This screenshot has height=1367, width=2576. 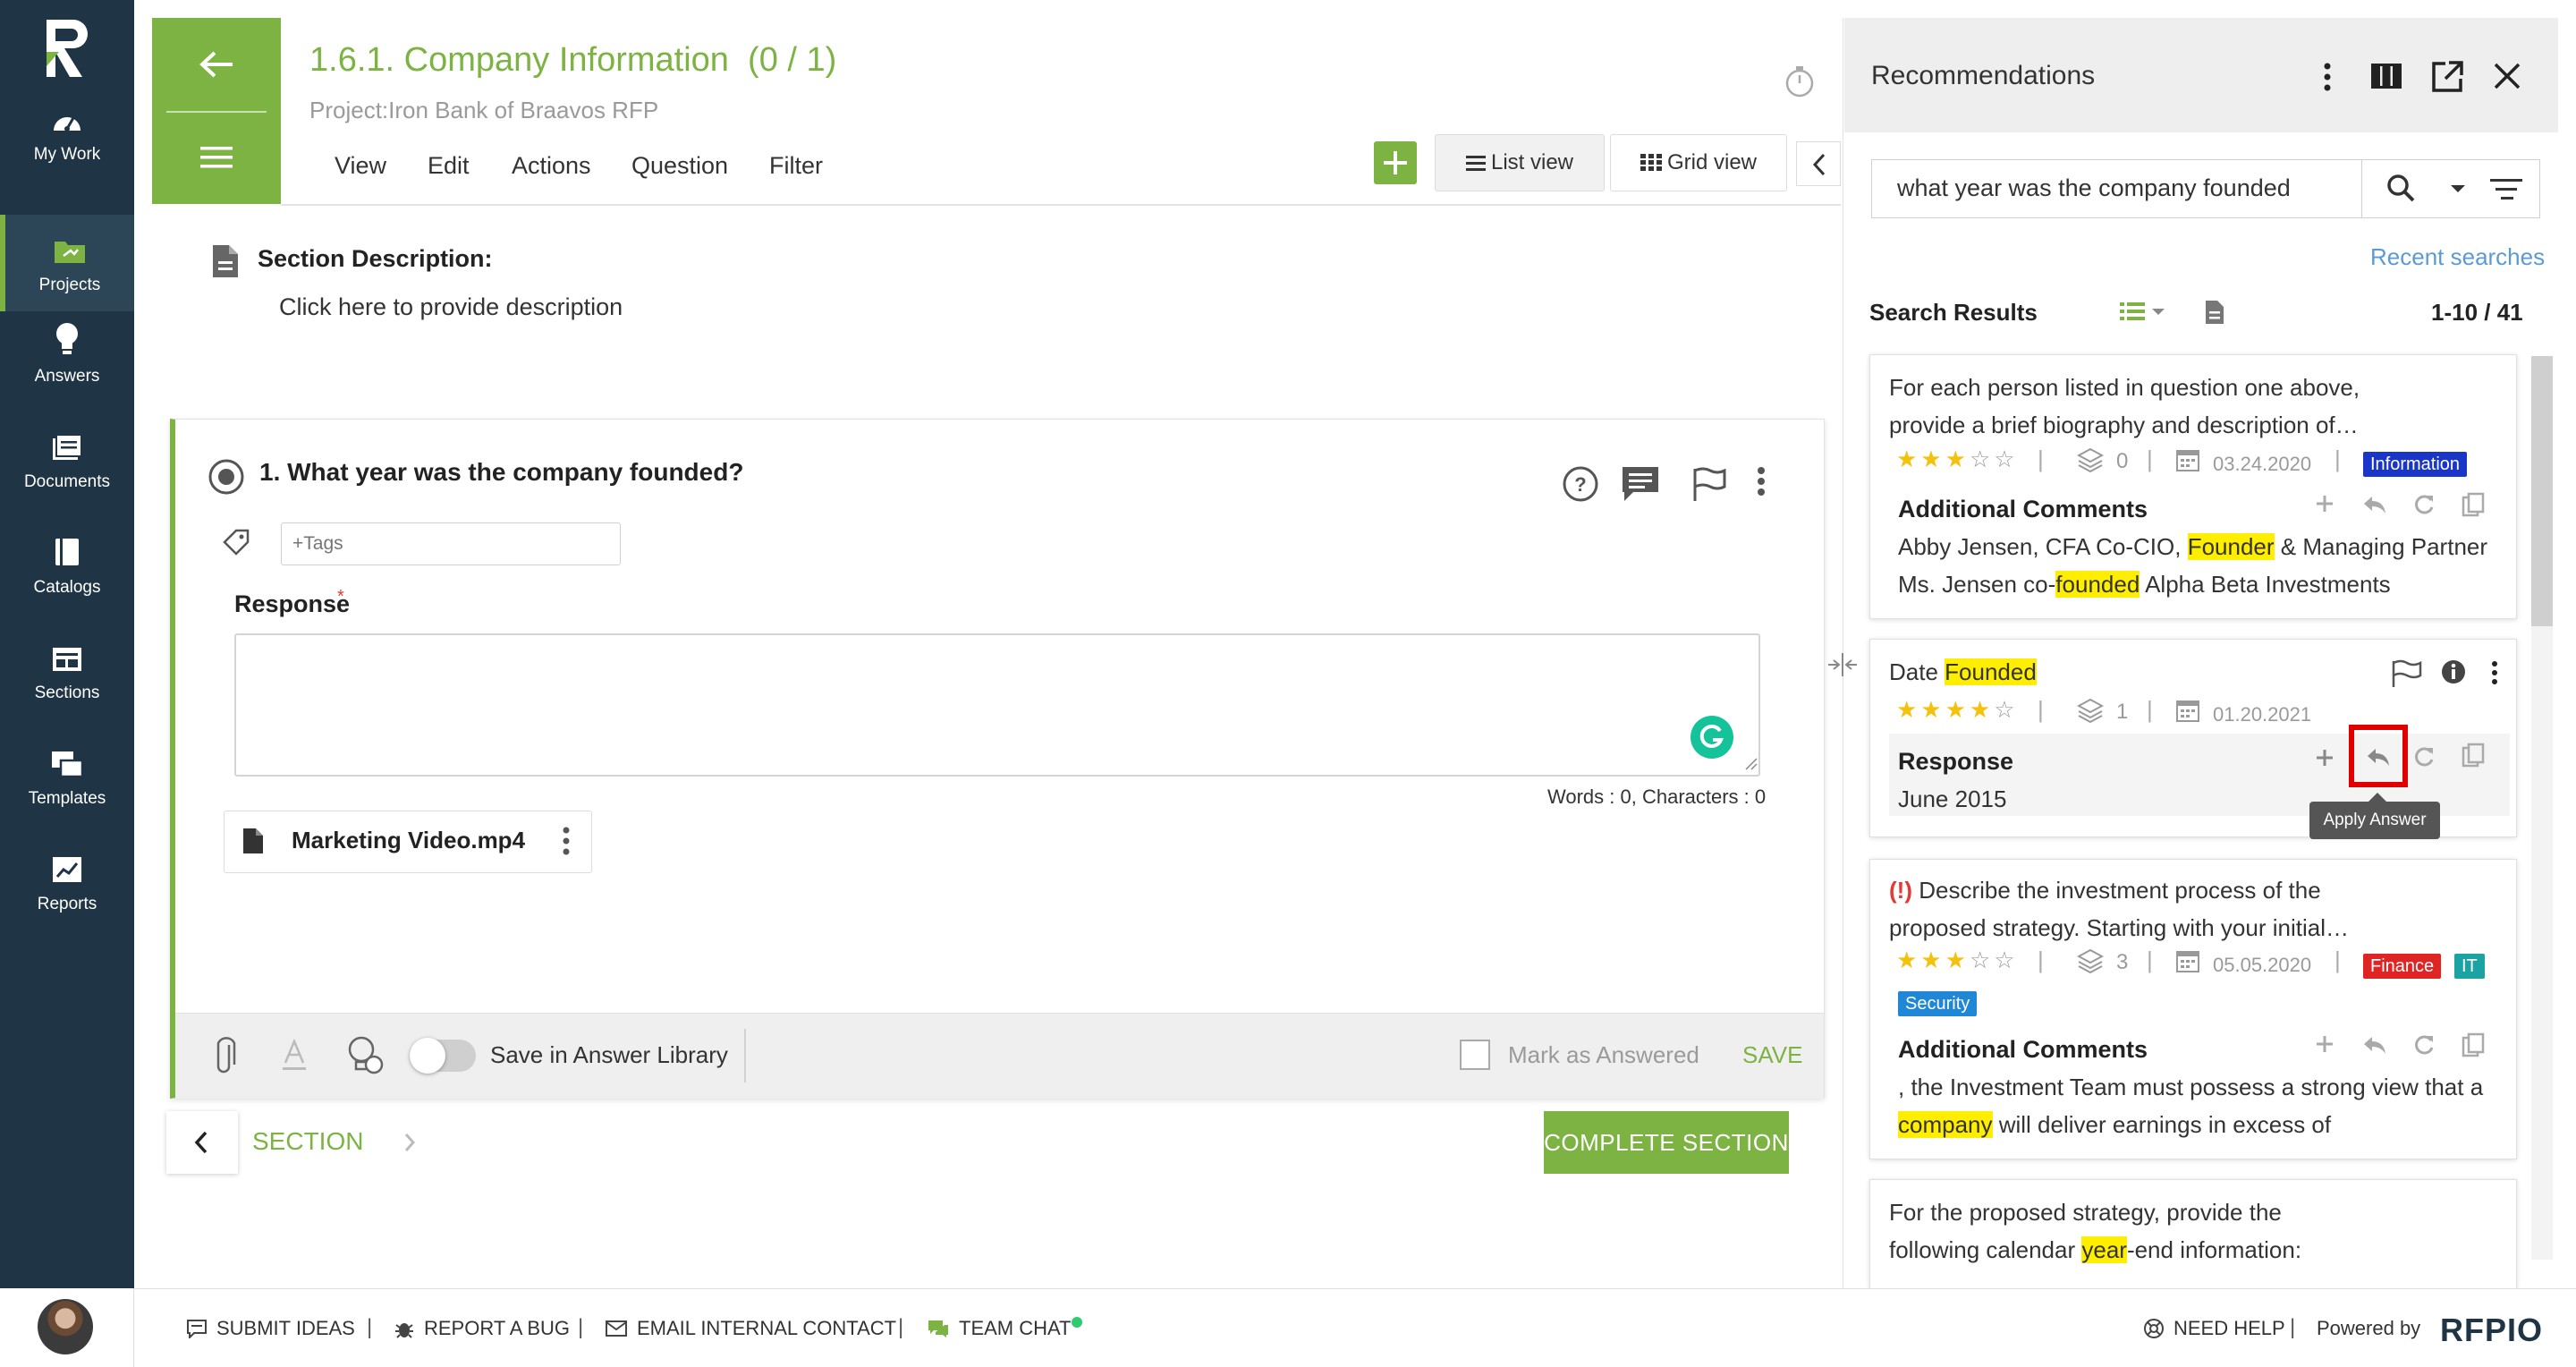 What do you see at coordinates (750, 1328) in the screenshot?
I see `email-contact-link: EMAIL INTERNAL CONTACT` at bounding box center [750, 1328].